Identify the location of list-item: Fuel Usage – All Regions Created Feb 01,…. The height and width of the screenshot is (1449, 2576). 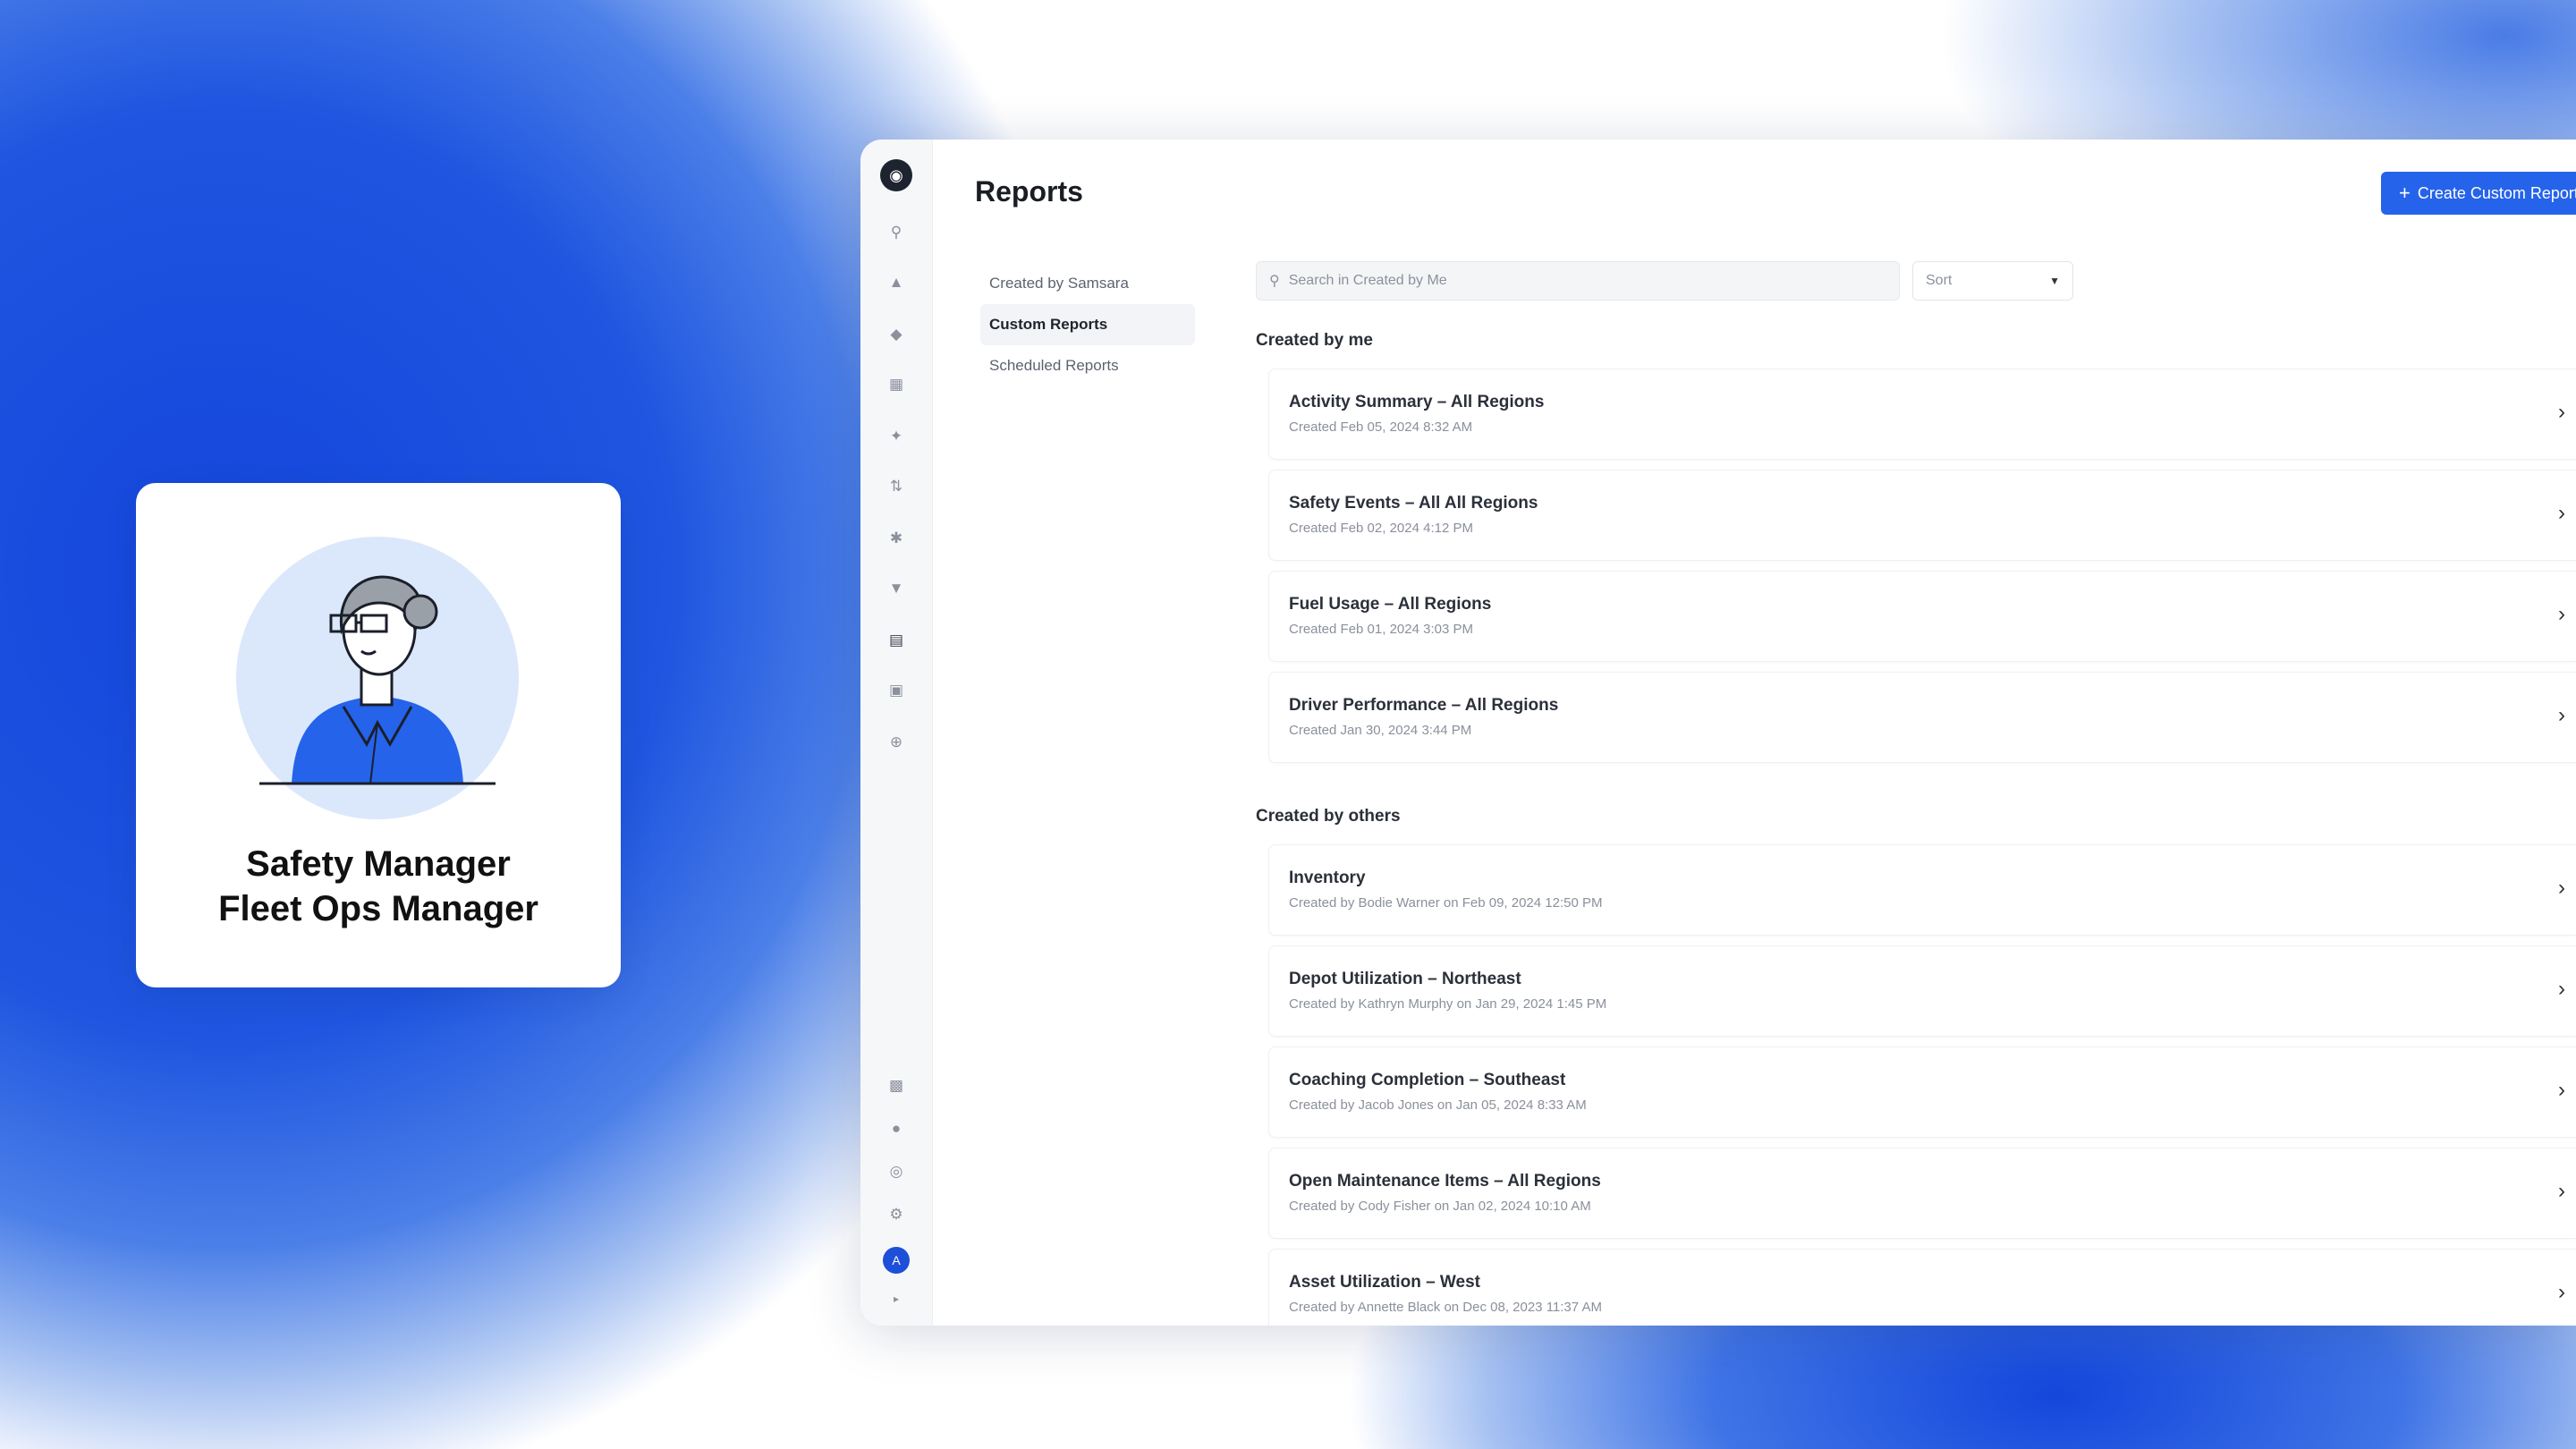
(1922, 616).